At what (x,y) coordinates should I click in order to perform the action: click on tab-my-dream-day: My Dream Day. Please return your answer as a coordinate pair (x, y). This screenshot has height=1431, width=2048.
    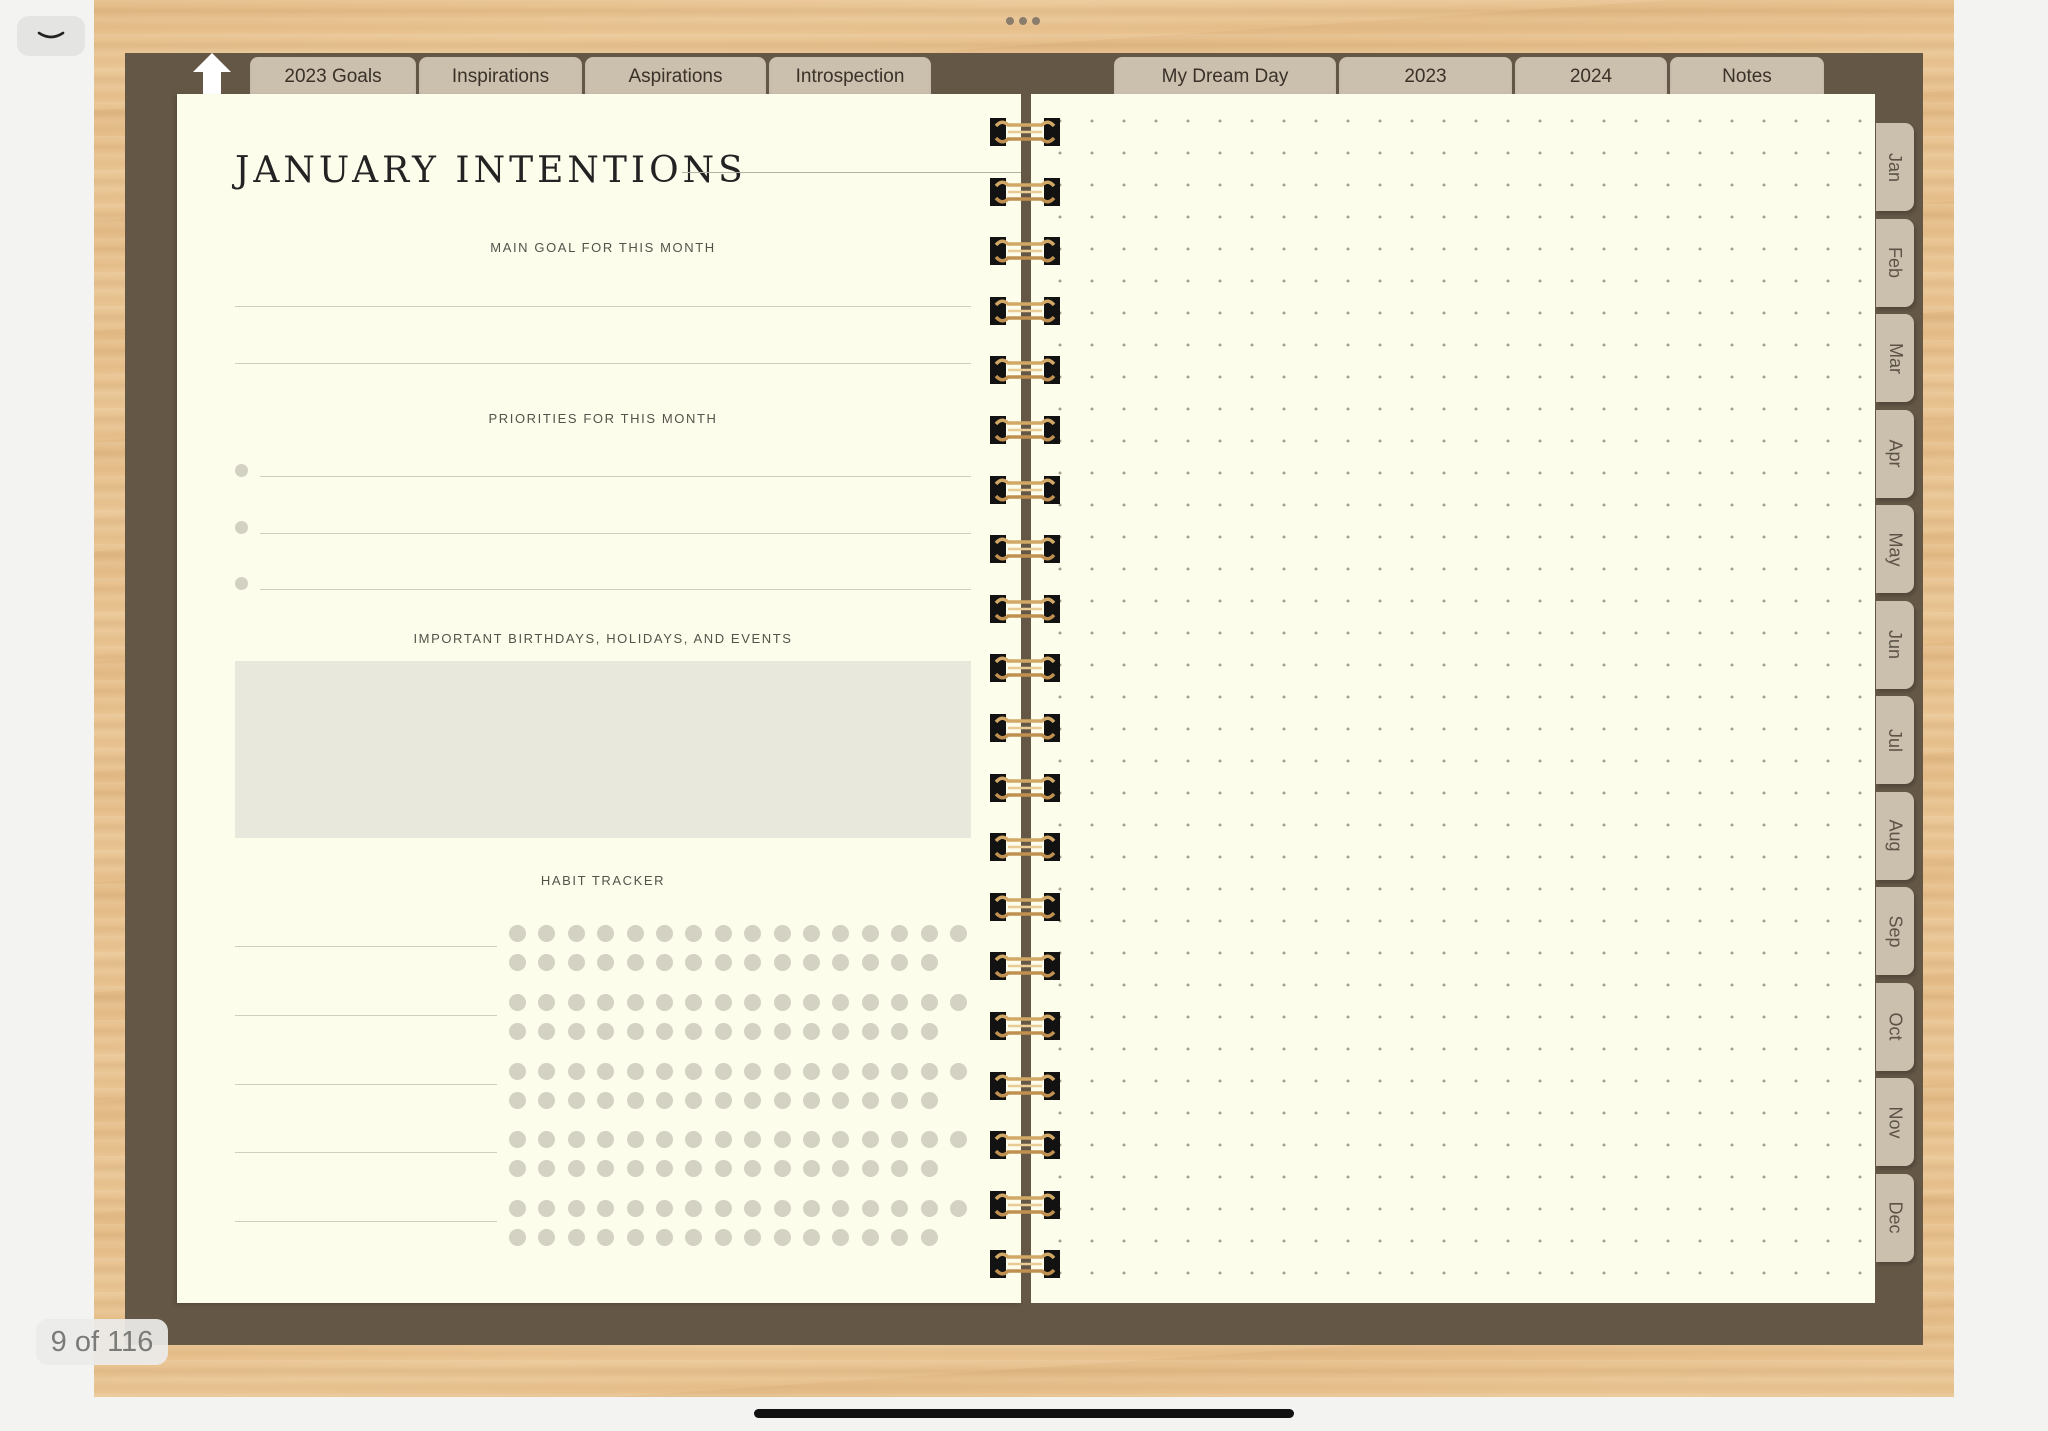
    Looking at the image, I should click on (1225, 77).